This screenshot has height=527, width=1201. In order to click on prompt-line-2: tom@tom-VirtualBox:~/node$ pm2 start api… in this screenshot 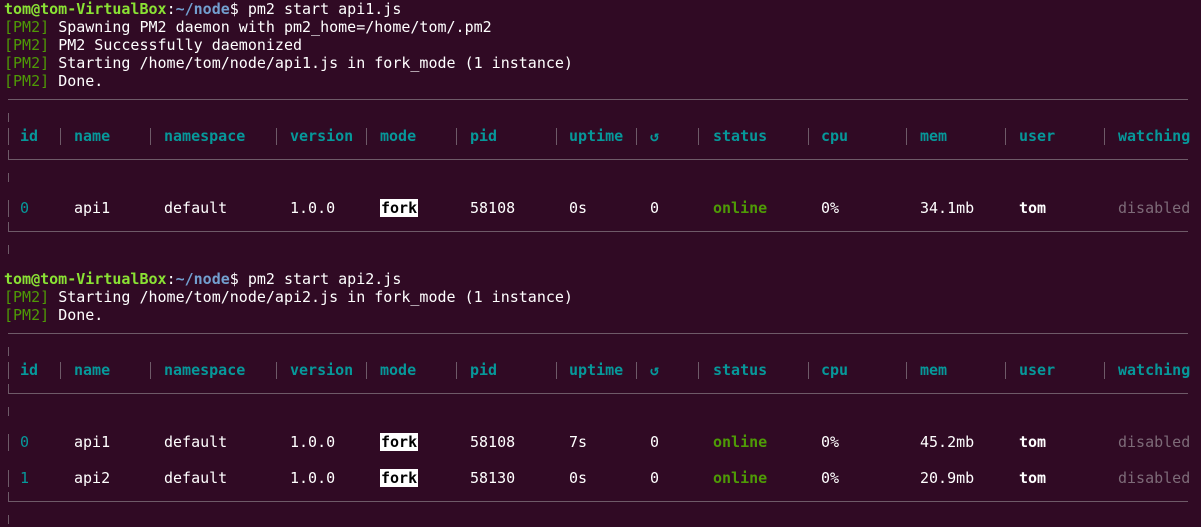, I will do `click(202, 279)`.